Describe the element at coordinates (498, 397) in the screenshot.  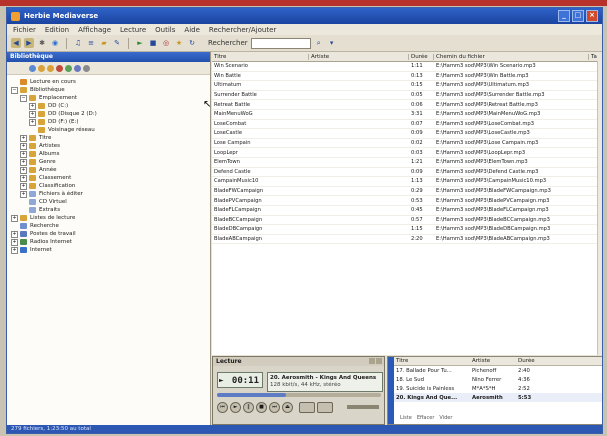
I see `list-item: 20. Kings And Que... Aerosmith 5:53` at that location.